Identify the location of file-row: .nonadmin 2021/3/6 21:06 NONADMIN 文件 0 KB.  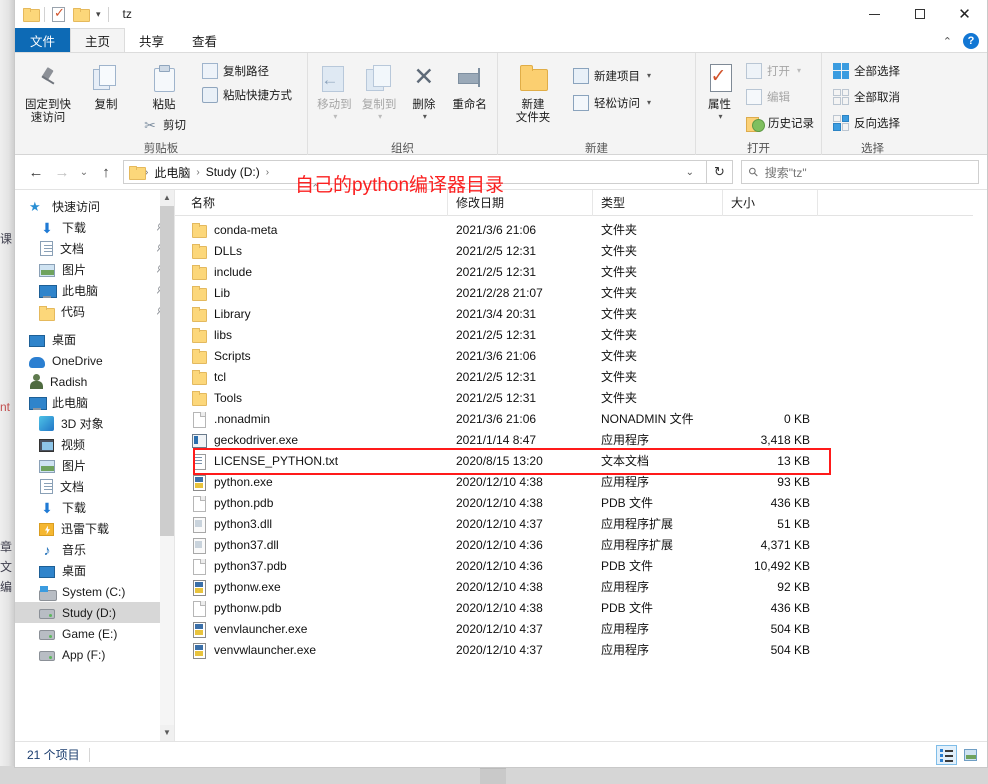
(581, 418).